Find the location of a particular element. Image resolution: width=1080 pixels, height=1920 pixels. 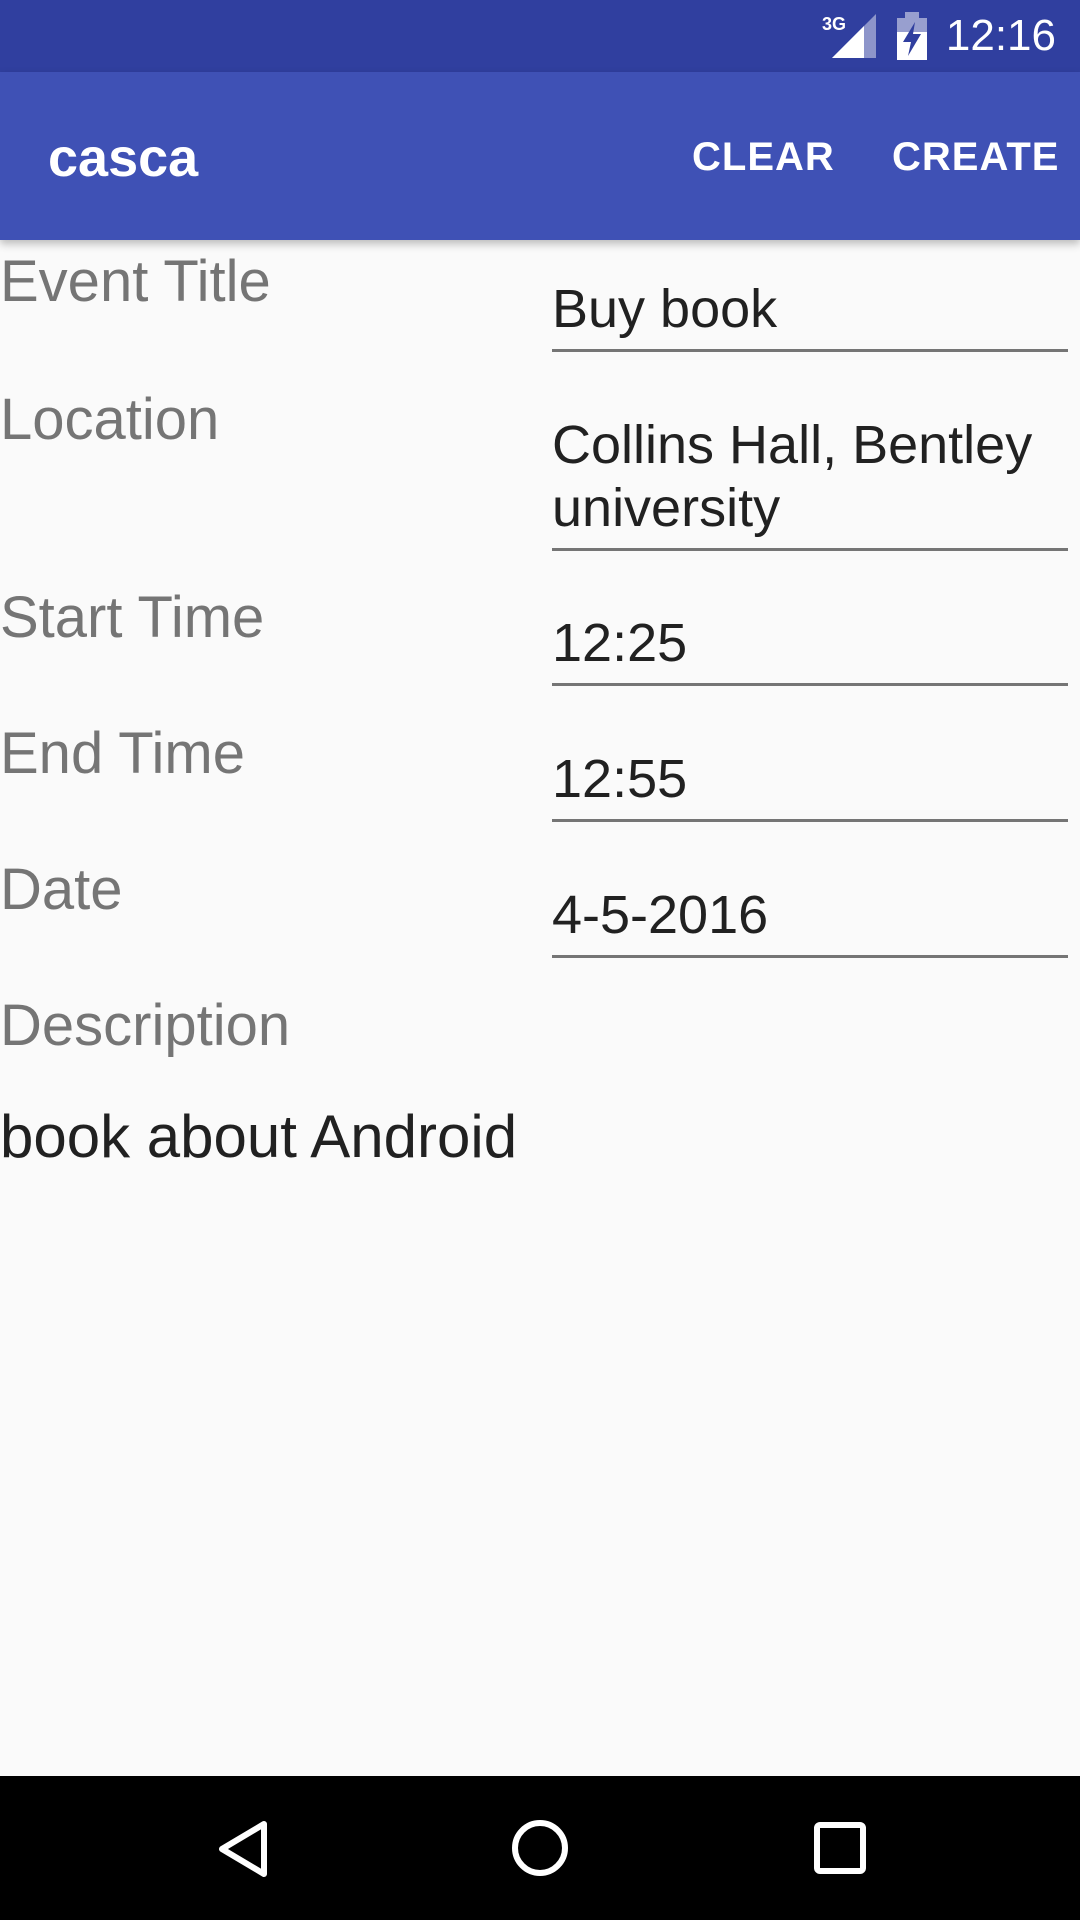

event-title-label: Event Title is located at coordinates (135, 281).